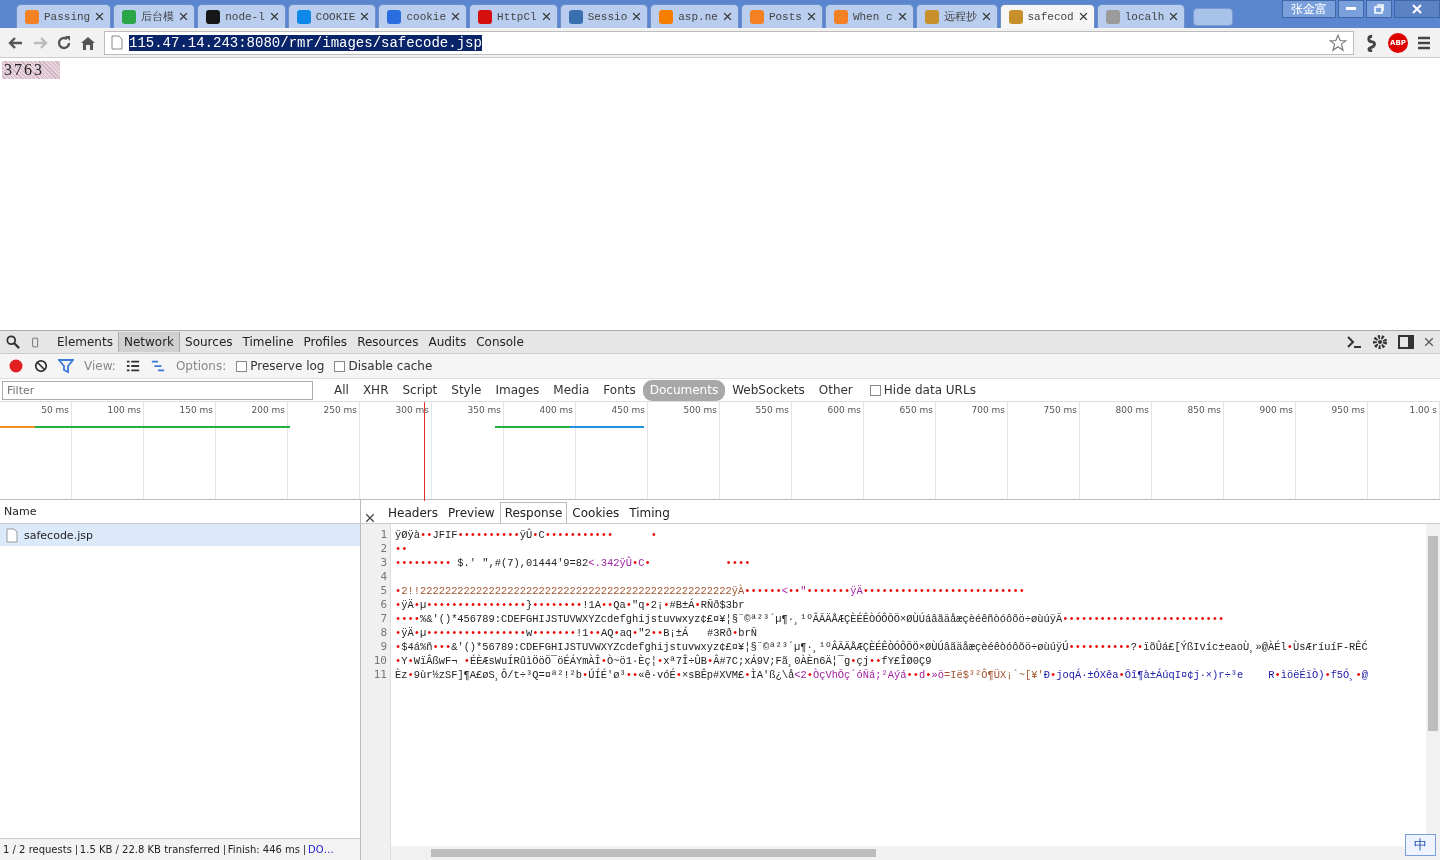  I want to click on hide-data-urls-checkbox: Hide data URLs, so click(922, 390).